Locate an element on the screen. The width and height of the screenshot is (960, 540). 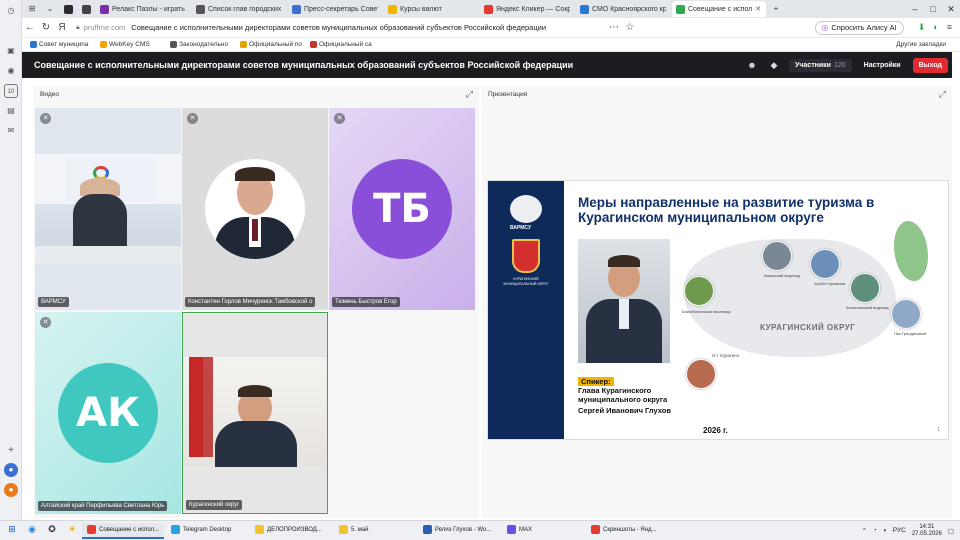
bookmark-label: Официальный са is located at coordinates (345, 44).